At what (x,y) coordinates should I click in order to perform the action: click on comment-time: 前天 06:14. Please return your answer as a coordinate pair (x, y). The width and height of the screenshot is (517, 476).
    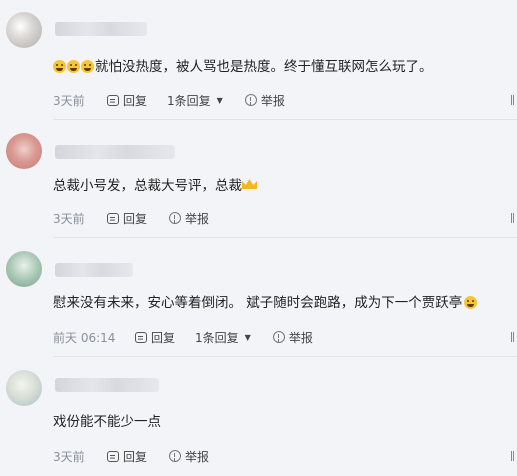
    Looking at the image, I should click on (84, 337).